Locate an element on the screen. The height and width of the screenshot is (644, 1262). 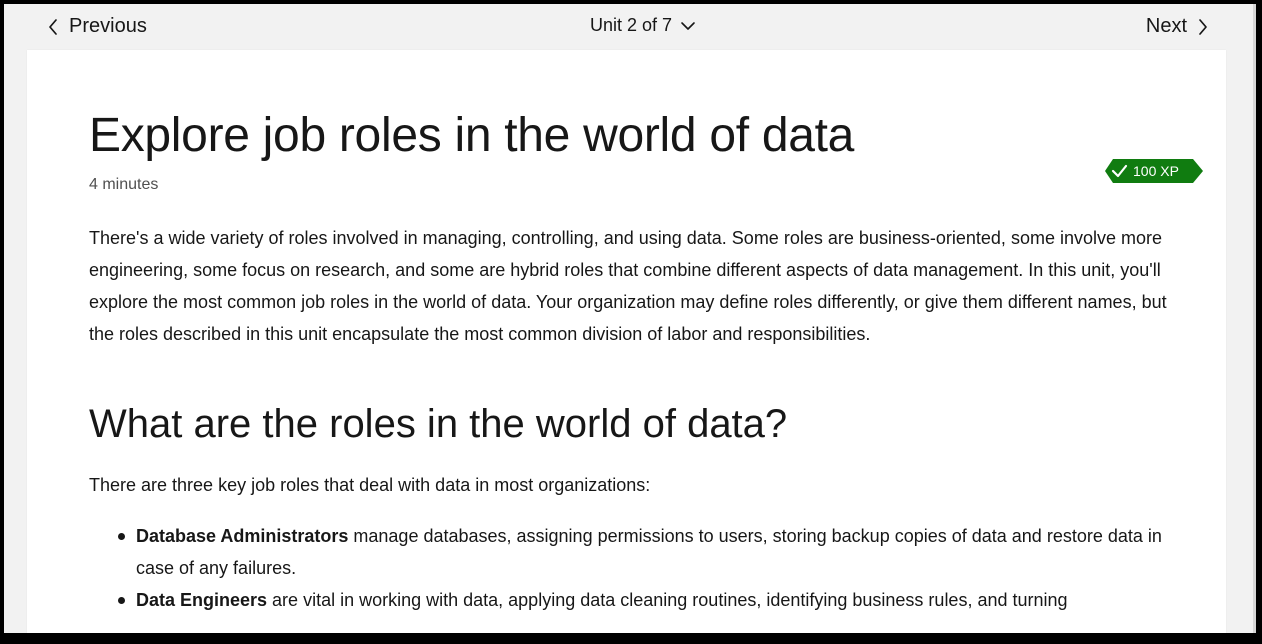
section-heading: What are the roles in the world of data? is located at coordinates (438, 424).